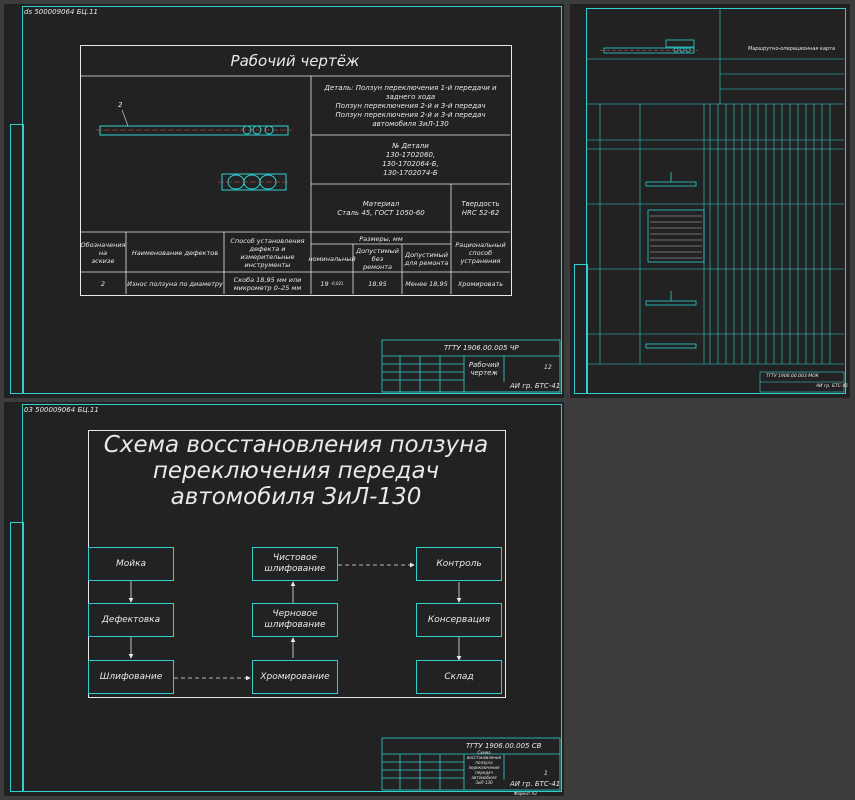  I want to click on stamp-code: ТГТУ 1906.00.005 ЧР, so click(481, 348).